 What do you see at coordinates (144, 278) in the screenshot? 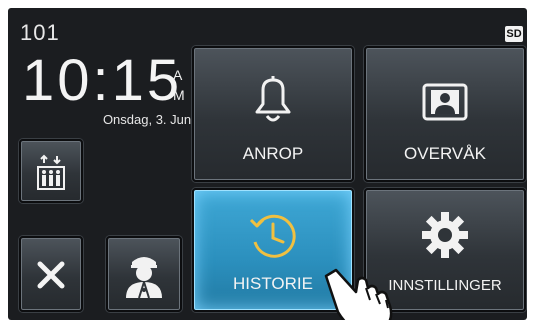
I see `concierge-icon` at bounding box center [144, 278].